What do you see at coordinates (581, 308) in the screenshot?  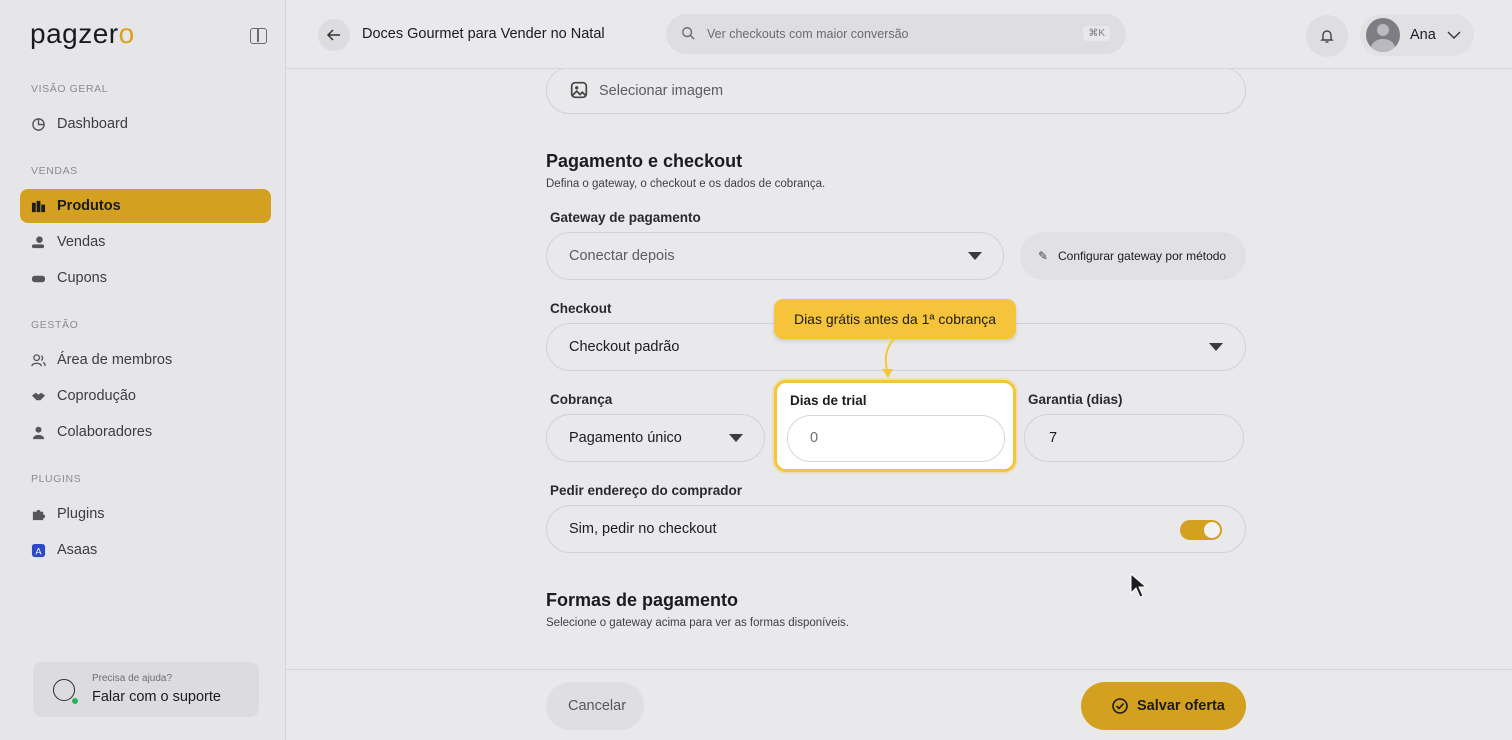 I see `checkout-label: Checkout` at bounding box center [581, 308].